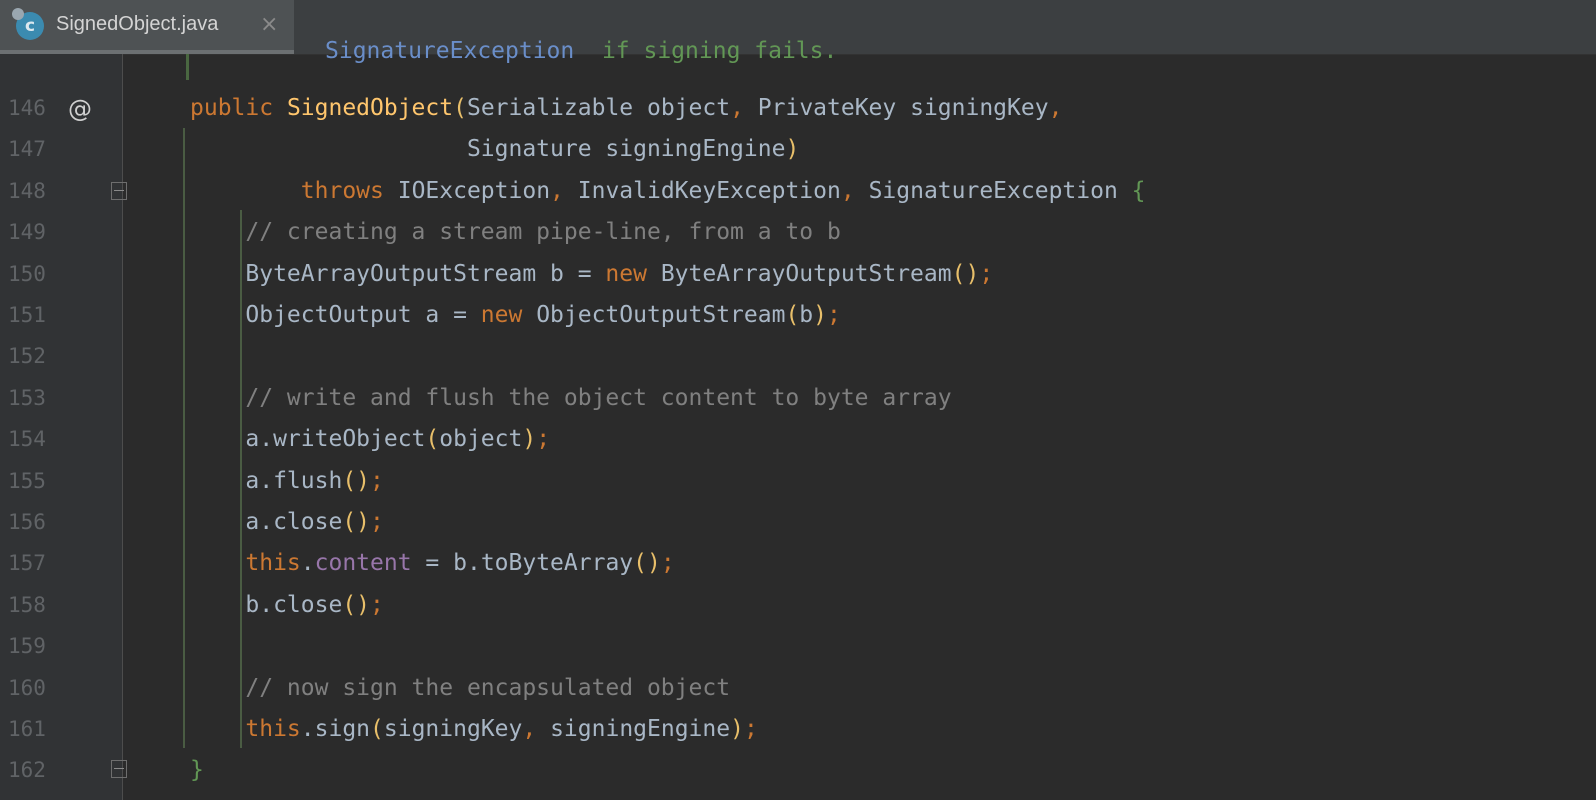 The image size is (1596, 800). I want to click on code-token: public, so click(238, 108).